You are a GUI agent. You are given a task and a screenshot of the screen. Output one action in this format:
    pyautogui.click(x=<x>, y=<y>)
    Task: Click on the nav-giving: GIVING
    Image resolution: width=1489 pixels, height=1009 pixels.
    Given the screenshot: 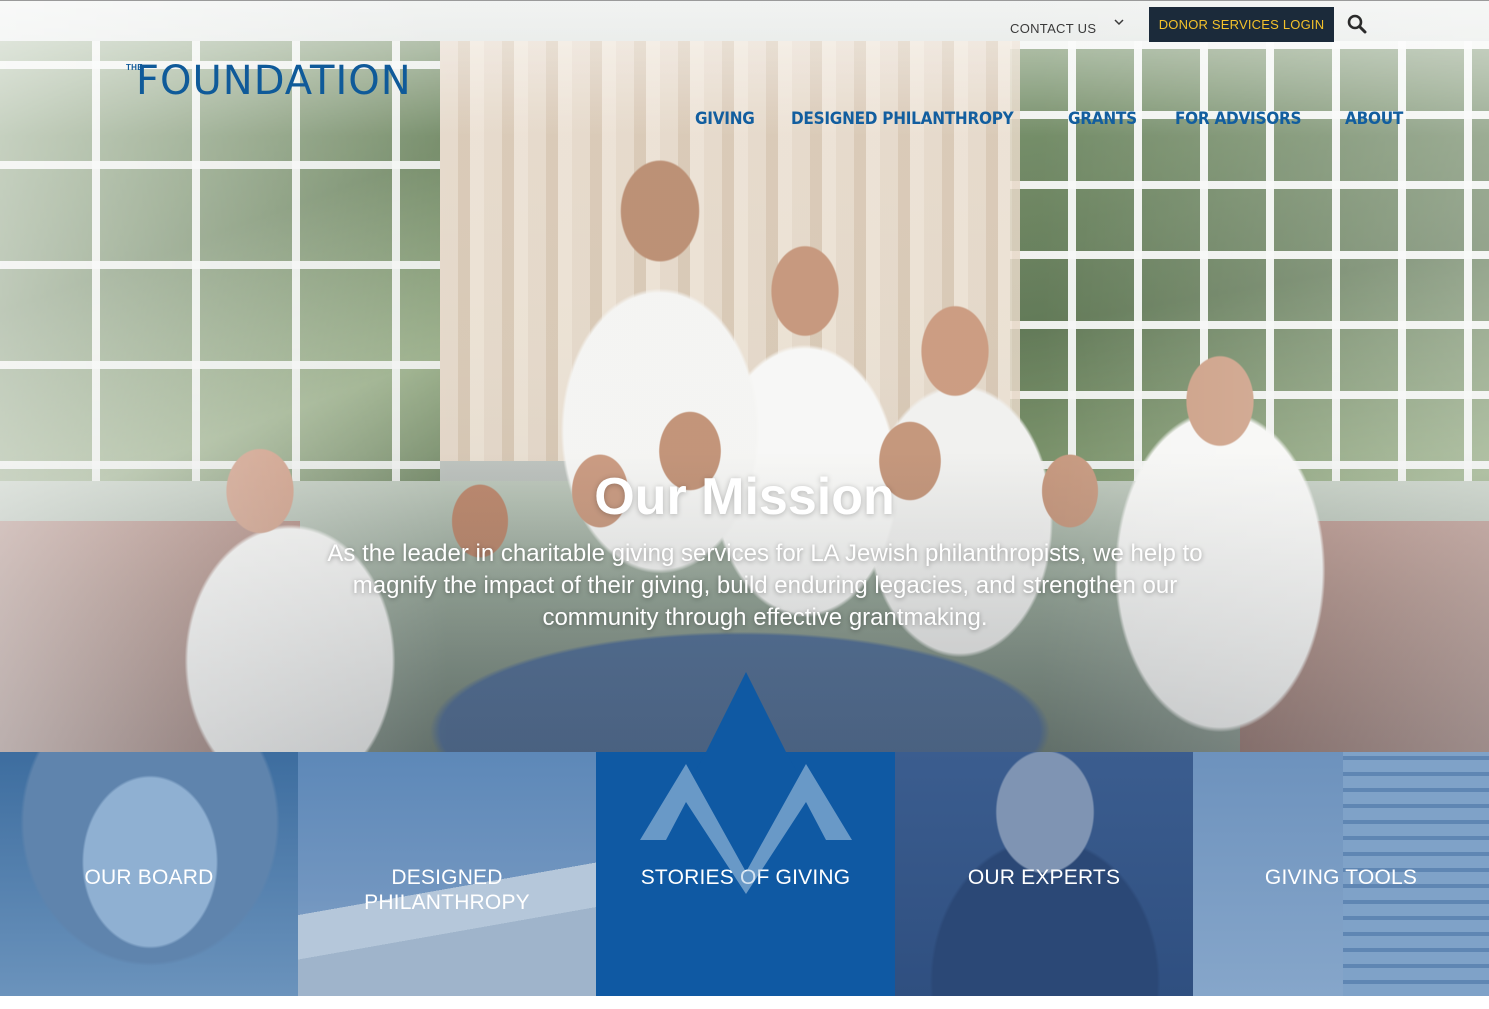 What is the action you would take?
    pyautogui.click(x=725, y=119)
    